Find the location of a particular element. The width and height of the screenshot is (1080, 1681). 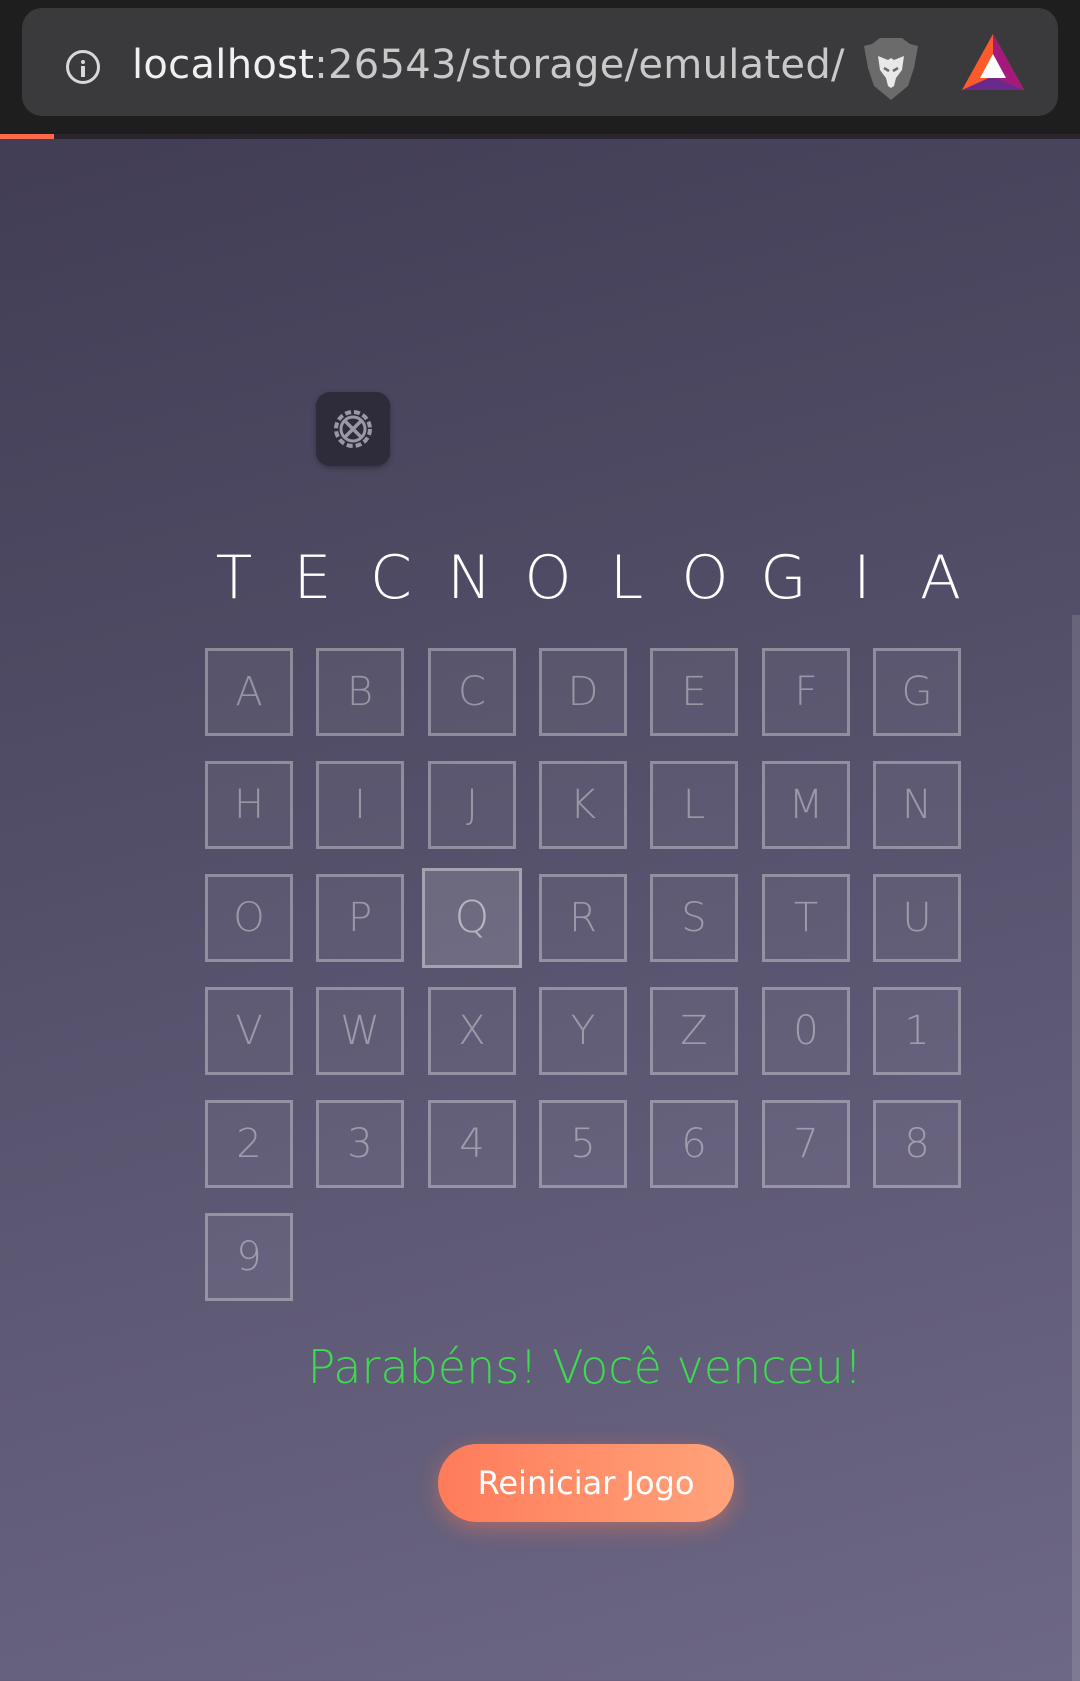

win-message: Parabéns! Você venceu! is located at coordinates (585, 1367).